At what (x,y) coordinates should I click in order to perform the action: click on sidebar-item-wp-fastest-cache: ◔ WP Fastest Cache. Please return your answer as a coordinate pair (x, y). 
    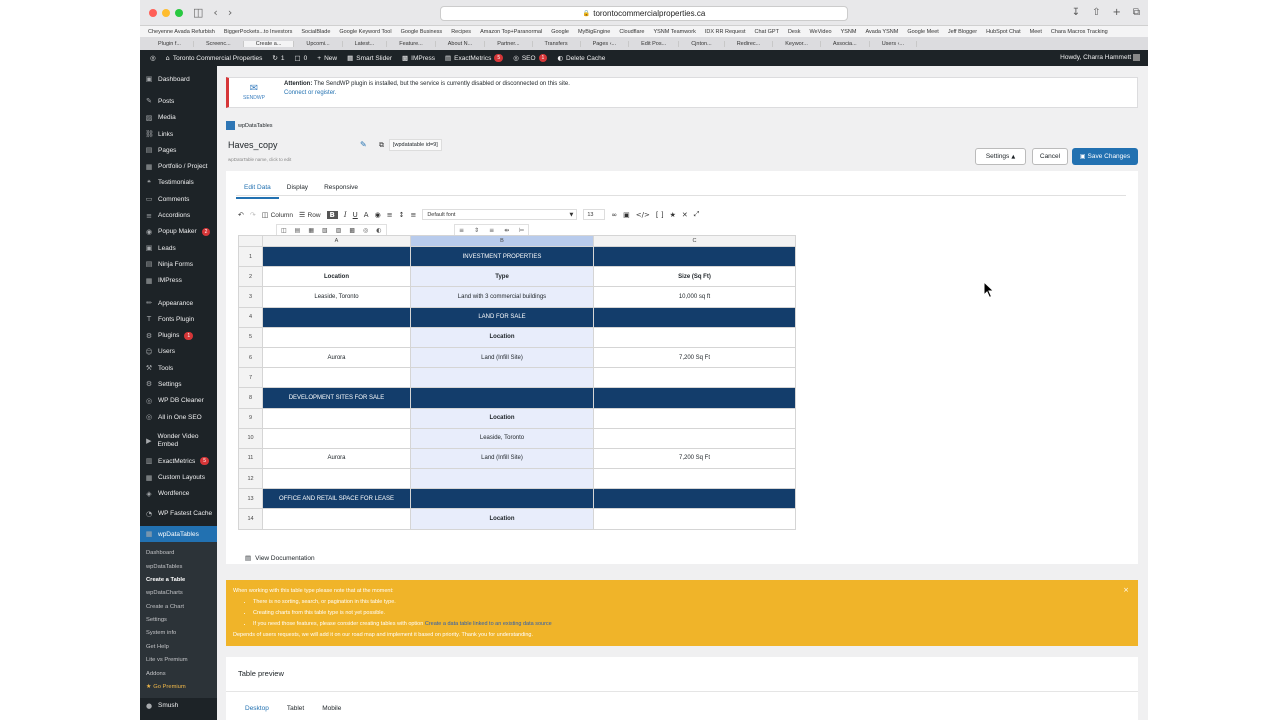
    Looking at the image, I should click on (178, 514).